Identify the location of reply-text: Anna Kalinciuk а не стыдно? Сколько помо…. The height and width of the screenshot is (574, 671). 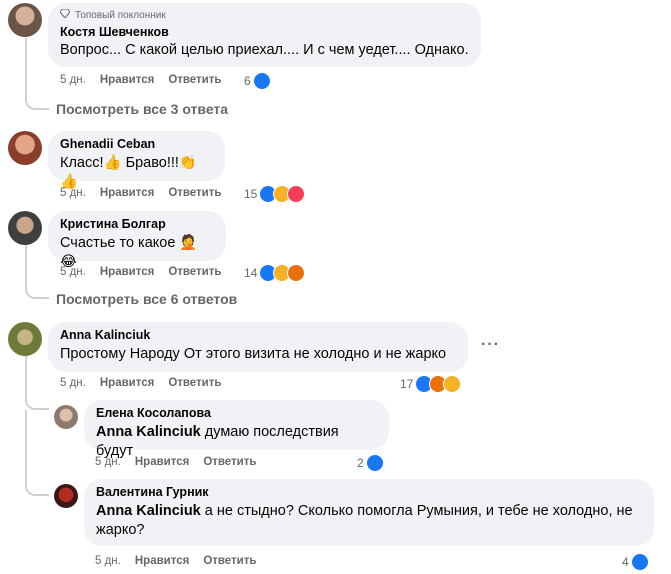
(369, 521).